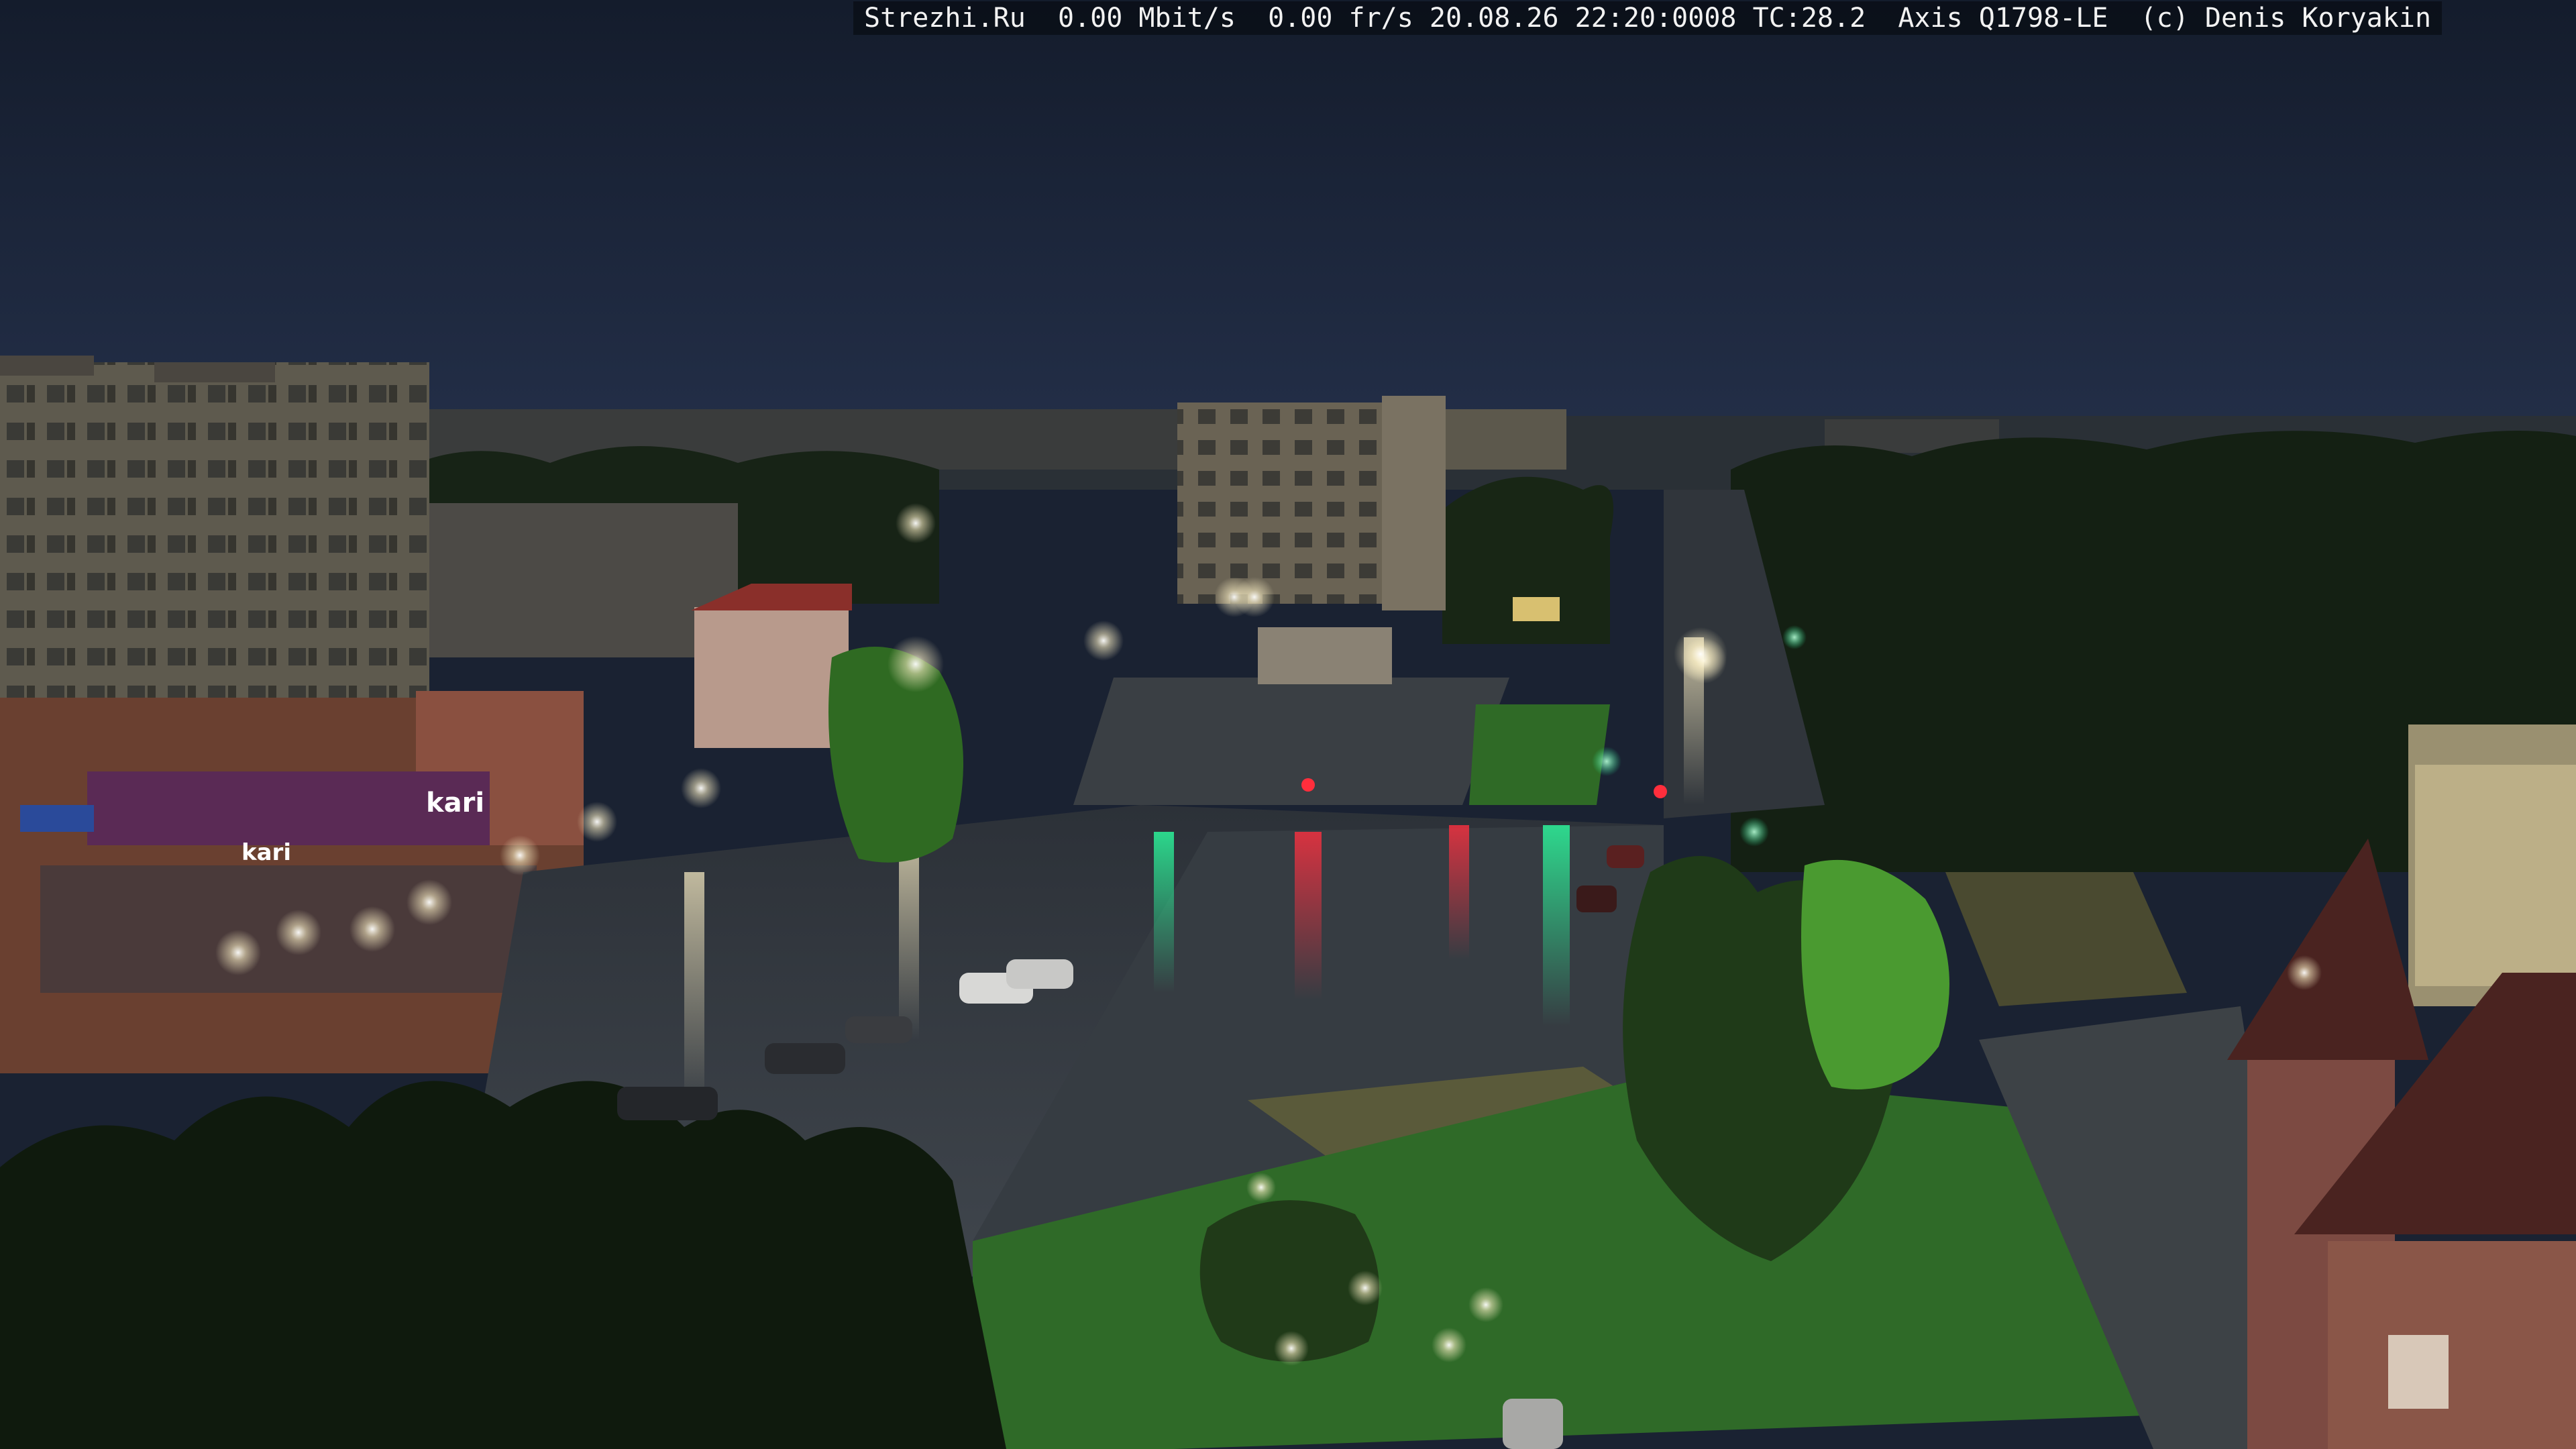 Image resolution: width=2576 pixels, height=1449 pixels. Describe the element at coordinates (2452, 1345) in the screenshot. I see `turret-right-body` at that location.